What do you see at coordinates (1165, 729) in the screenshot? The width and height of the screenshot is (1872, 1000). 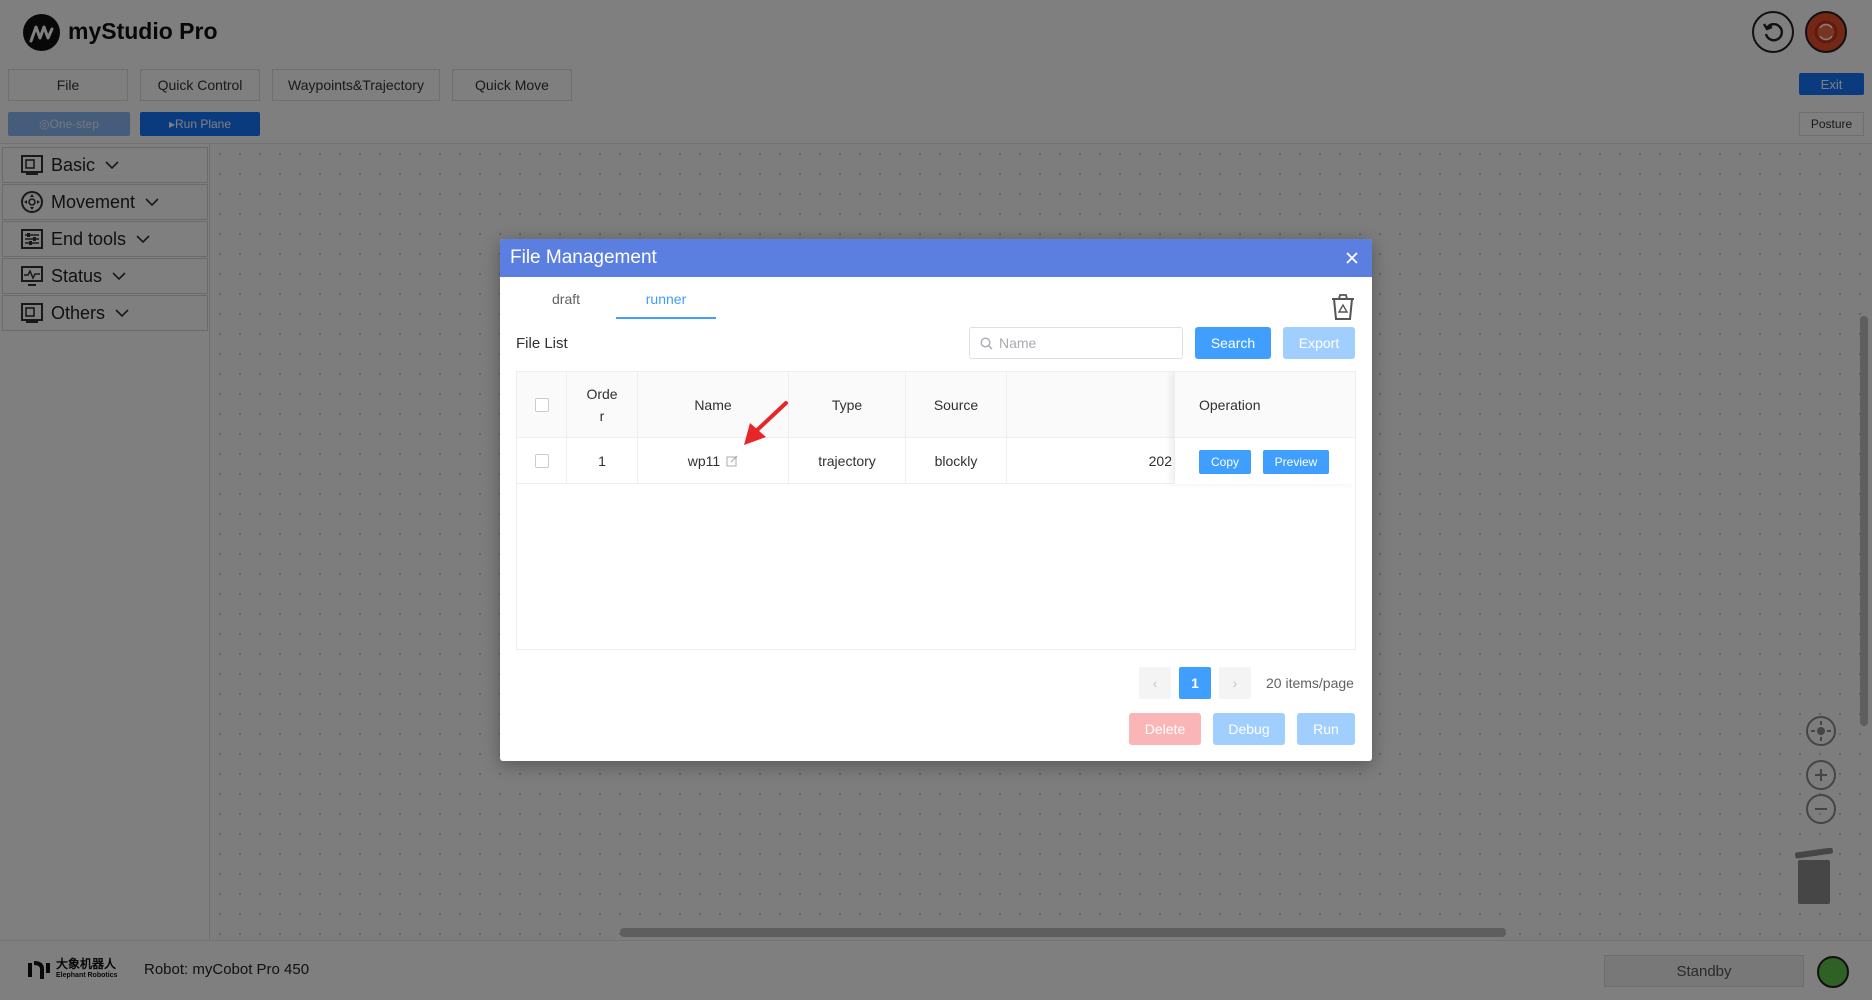 I see `delete-button: Delete` at bounding box center [1165, 729].